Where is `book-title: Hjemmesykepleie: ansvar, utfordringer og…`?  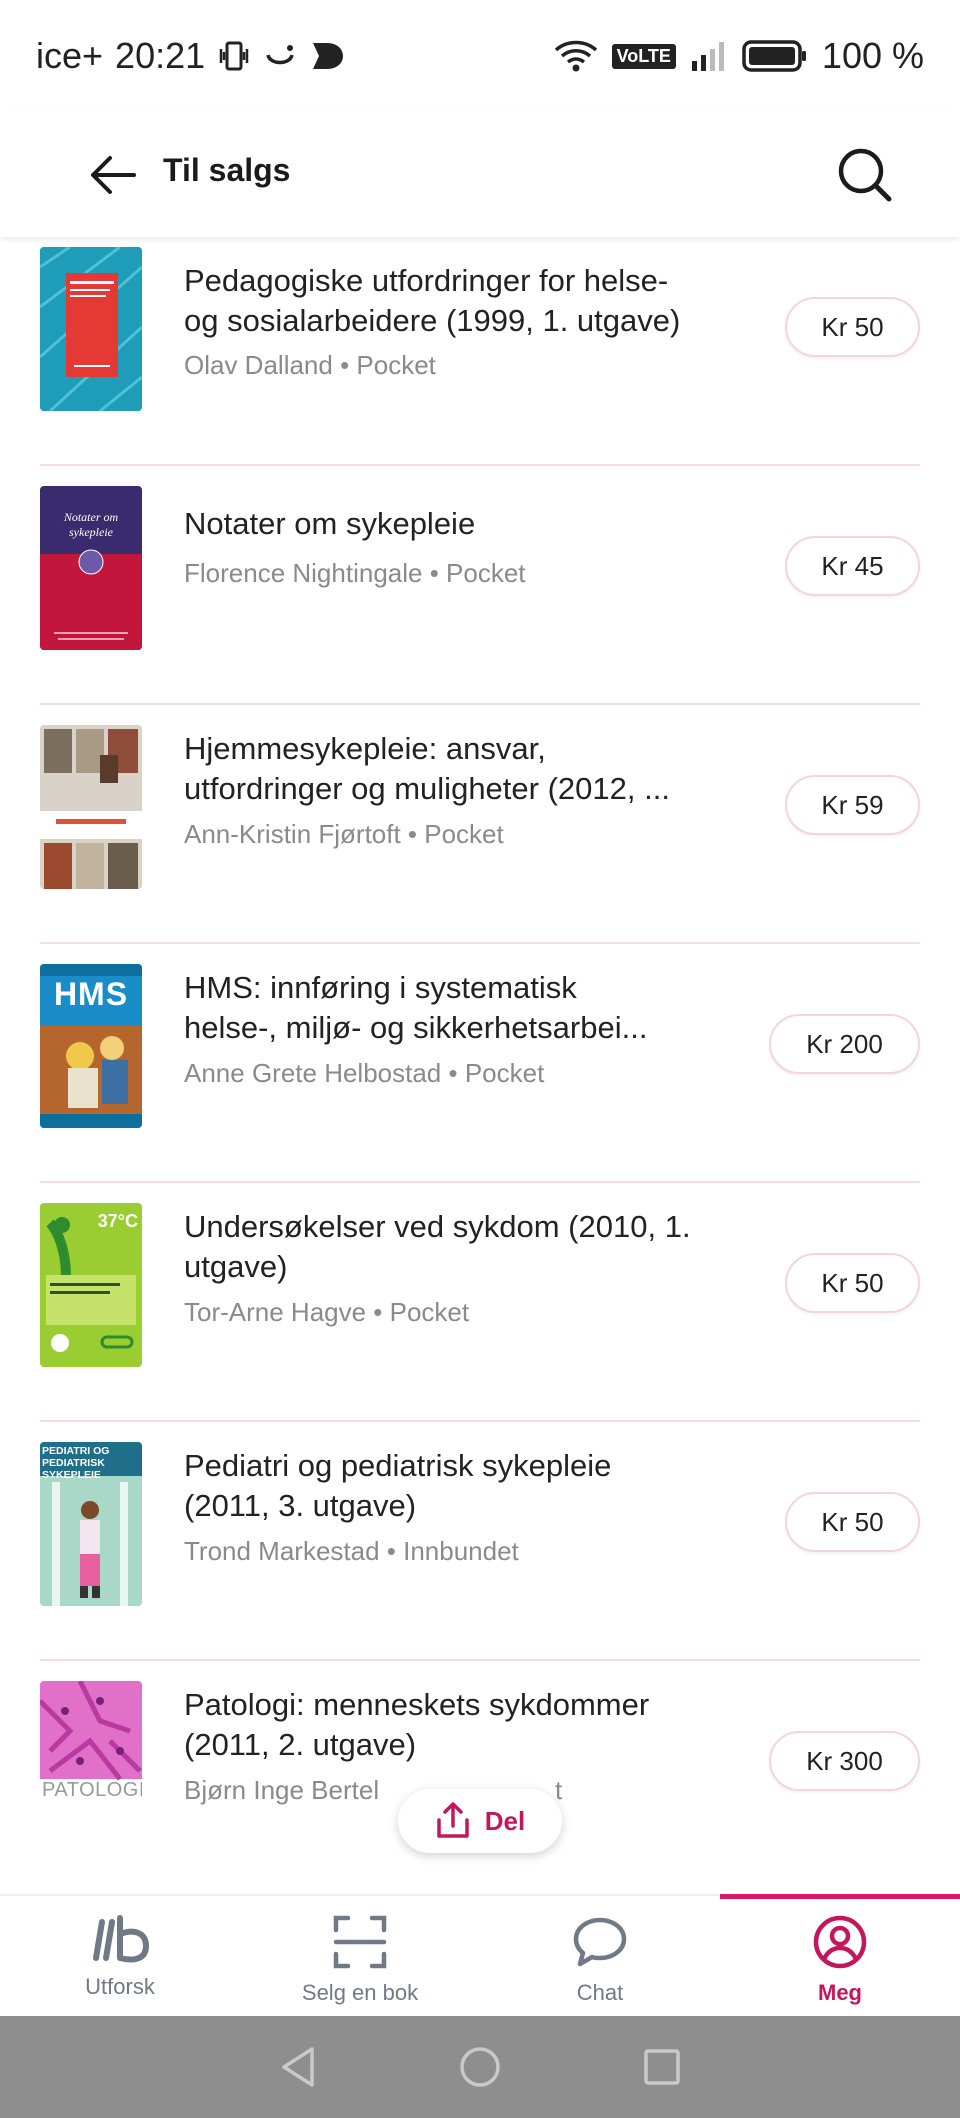 book-title: Hjemmesykepleie: ansvar, utfordringer og… is located at coordinates (464, 769).